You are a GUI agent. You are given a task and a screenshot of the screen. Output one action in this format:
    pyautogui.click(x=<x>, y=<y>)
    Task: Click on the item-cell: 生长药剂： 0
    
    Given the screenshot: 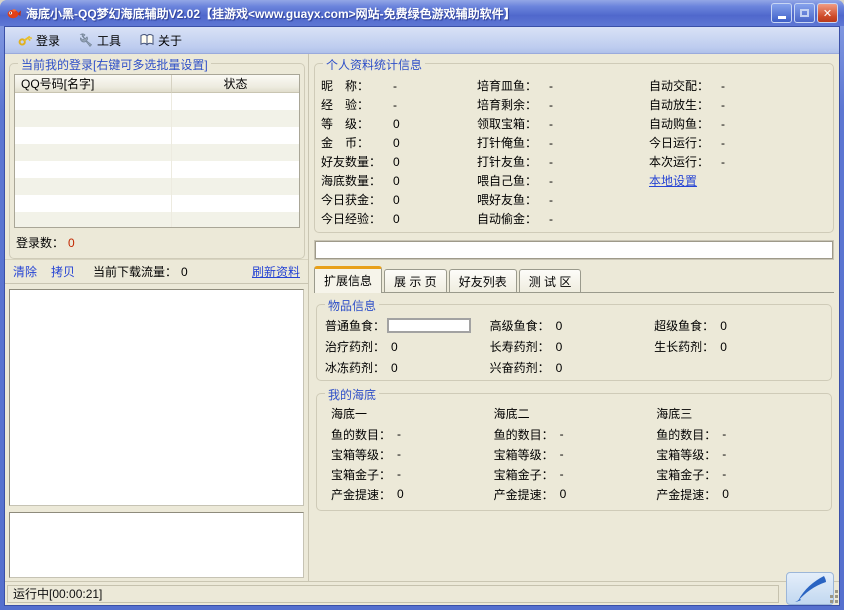 What is the action you would take?
    pyautogui.click(x=740, y=346)
    